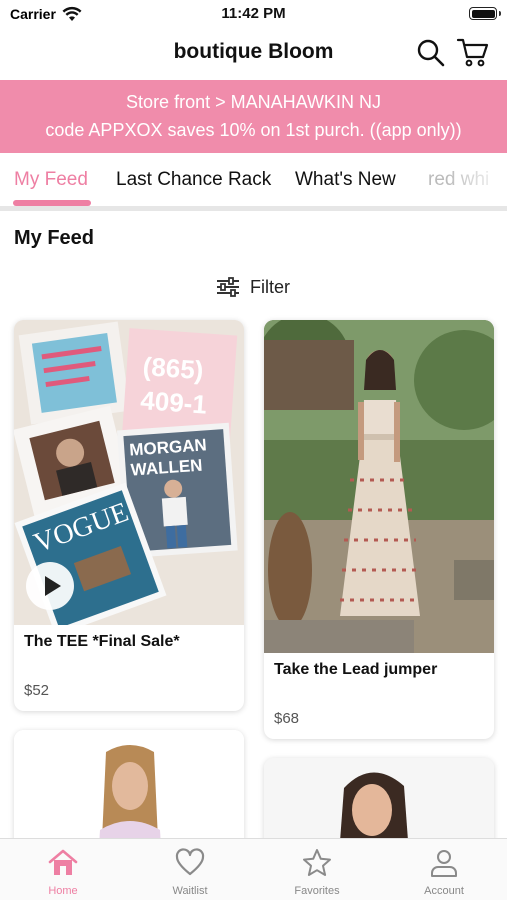 The width and height of the screenshot is (507, 900). I want to click on bottom-tab-bar: Home Waitlist Favorites Account, so click(253, 869).